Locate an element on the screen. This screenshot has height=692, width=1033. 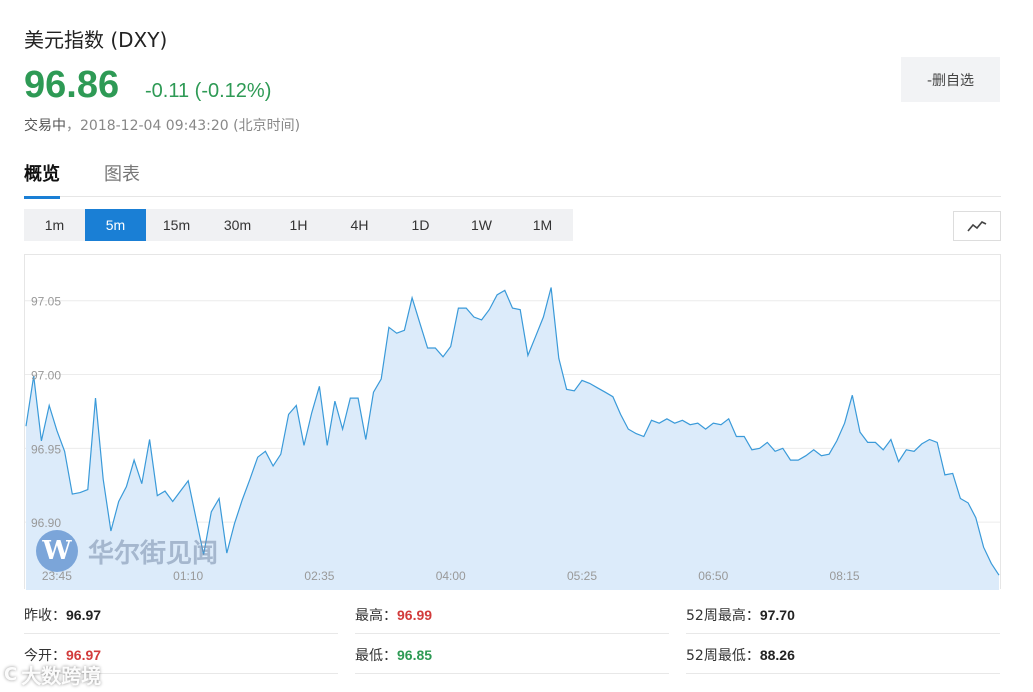
chart-type-button is located at coordinates (977, 226).